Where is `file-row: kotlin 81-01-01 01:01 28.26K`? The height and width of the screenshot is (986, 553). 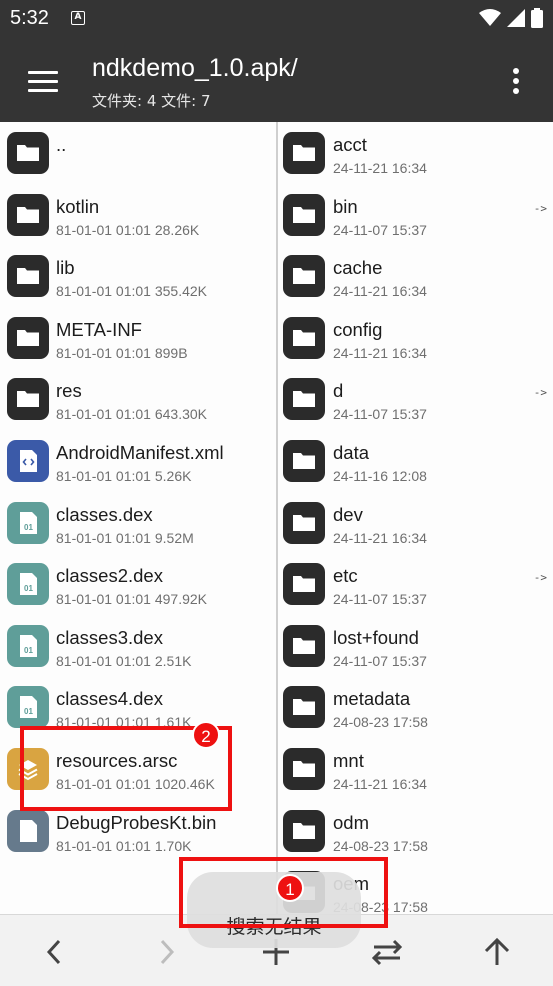 file-row: kotlin 81-01-01 01:01 28.26K is located at coordinates (138, 215).